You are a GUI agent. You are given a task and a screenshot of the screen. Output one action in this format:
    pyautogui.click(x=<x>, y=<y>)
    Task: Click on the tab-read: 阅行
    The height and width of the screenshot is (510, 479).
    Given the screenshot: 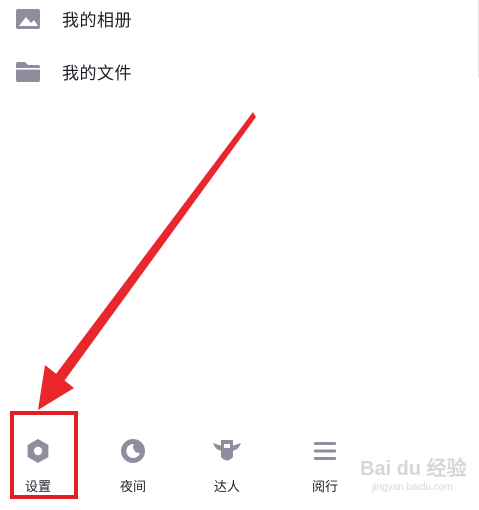 What is the action you would take?
    pyautogui.click(x=325, y=465)
    